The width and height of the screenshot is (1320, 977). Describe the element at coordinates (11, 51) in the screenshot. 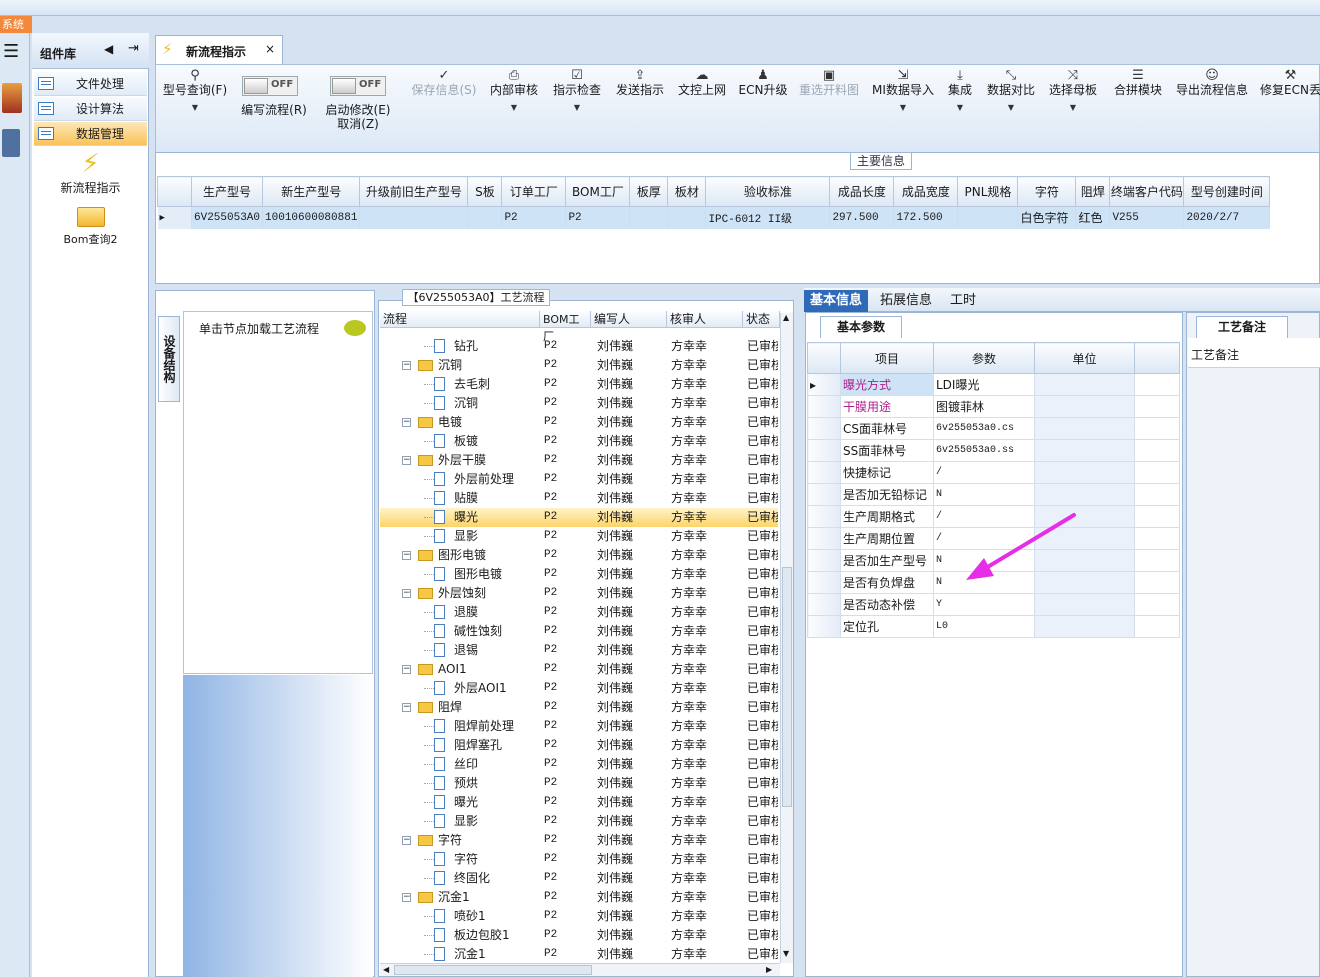

I see `menu-icon: ☰` at that location.